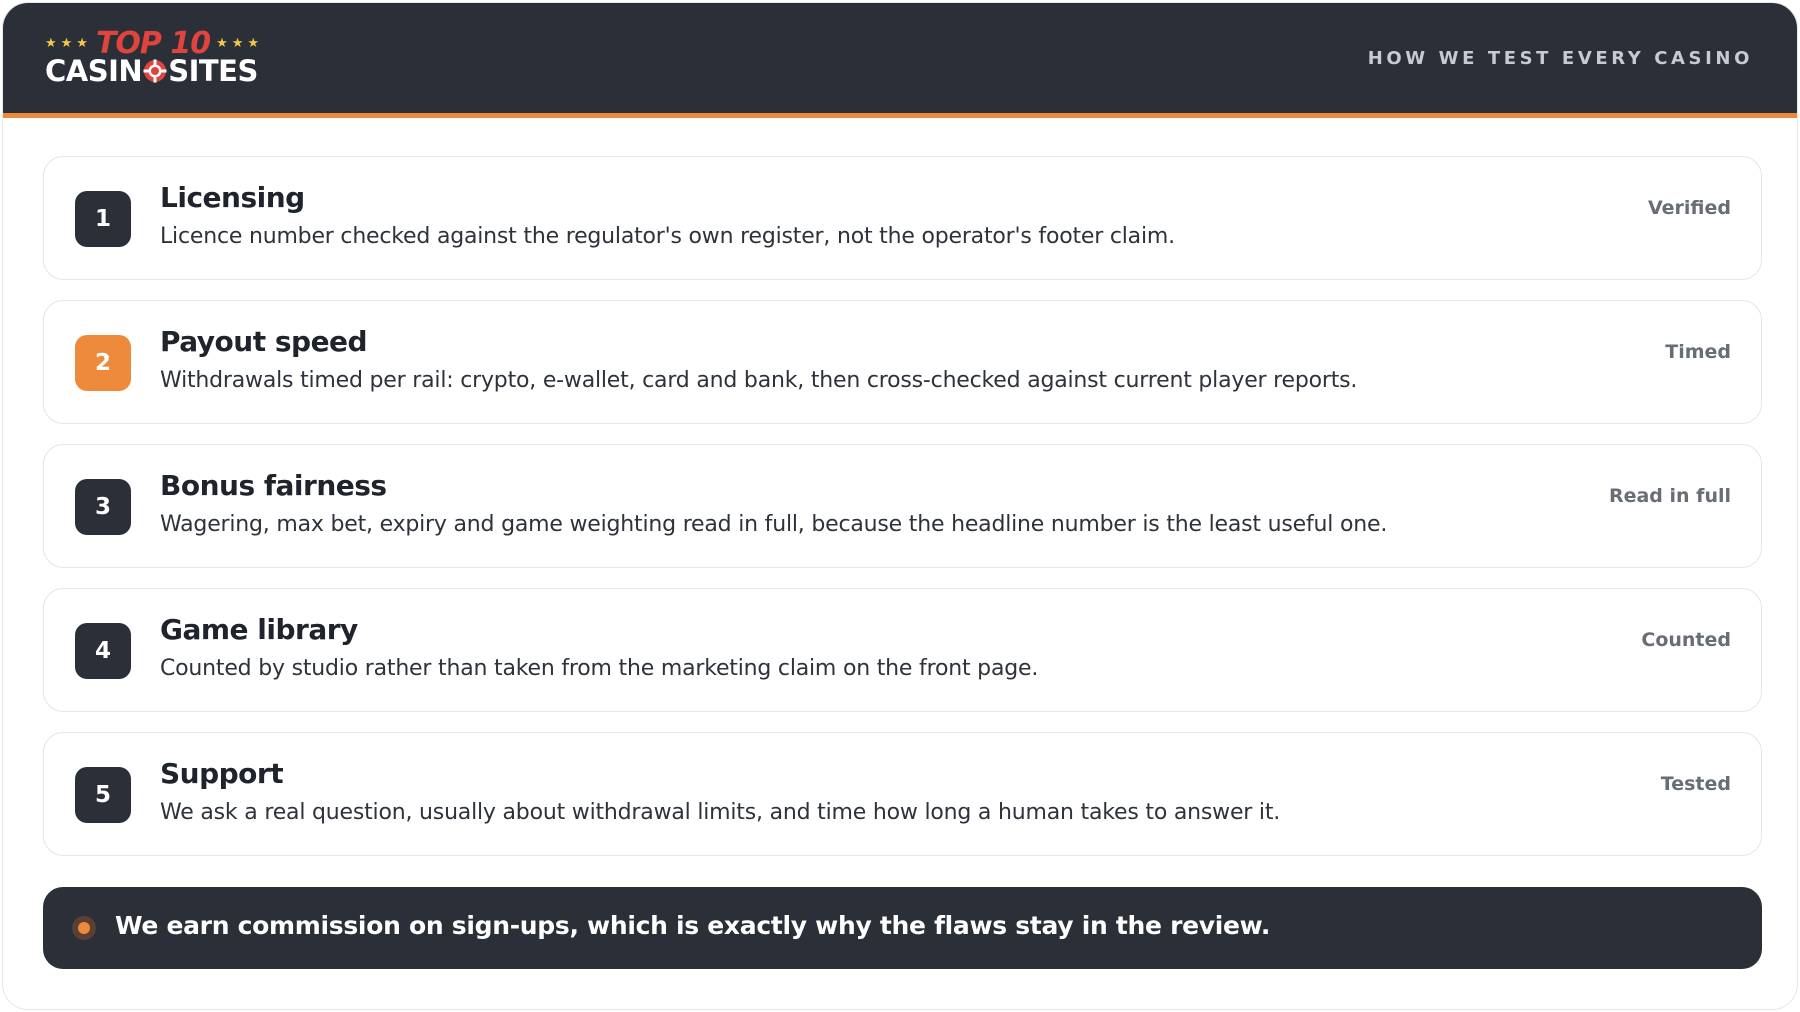 This screenshot has height=1012, width=1800. Describe the element at coordinates (155, 71) in the screenshot. I see `casino-chip-icon` at that location.